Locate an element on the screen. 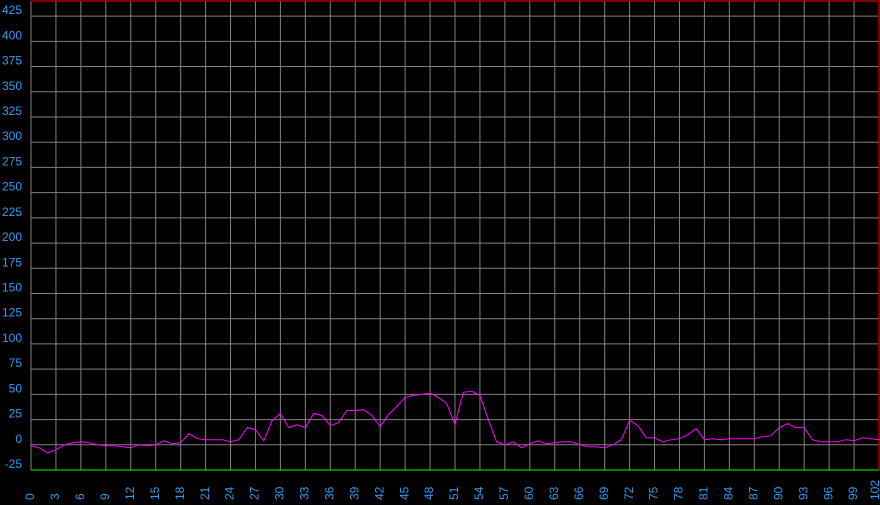  x-tick-label: 24 is located at coordinates (230, 493).